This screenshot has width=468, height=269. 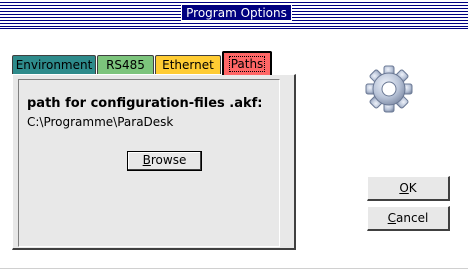 I want to click on tab-environment: Environment, so click(x=54, y=64).